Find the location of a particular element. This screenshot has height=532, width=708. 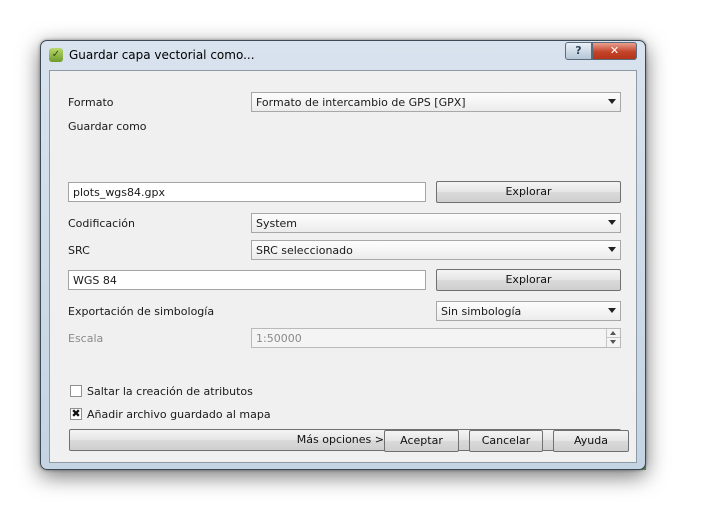

close-button: ✕ is located at coordinates (614, 51).